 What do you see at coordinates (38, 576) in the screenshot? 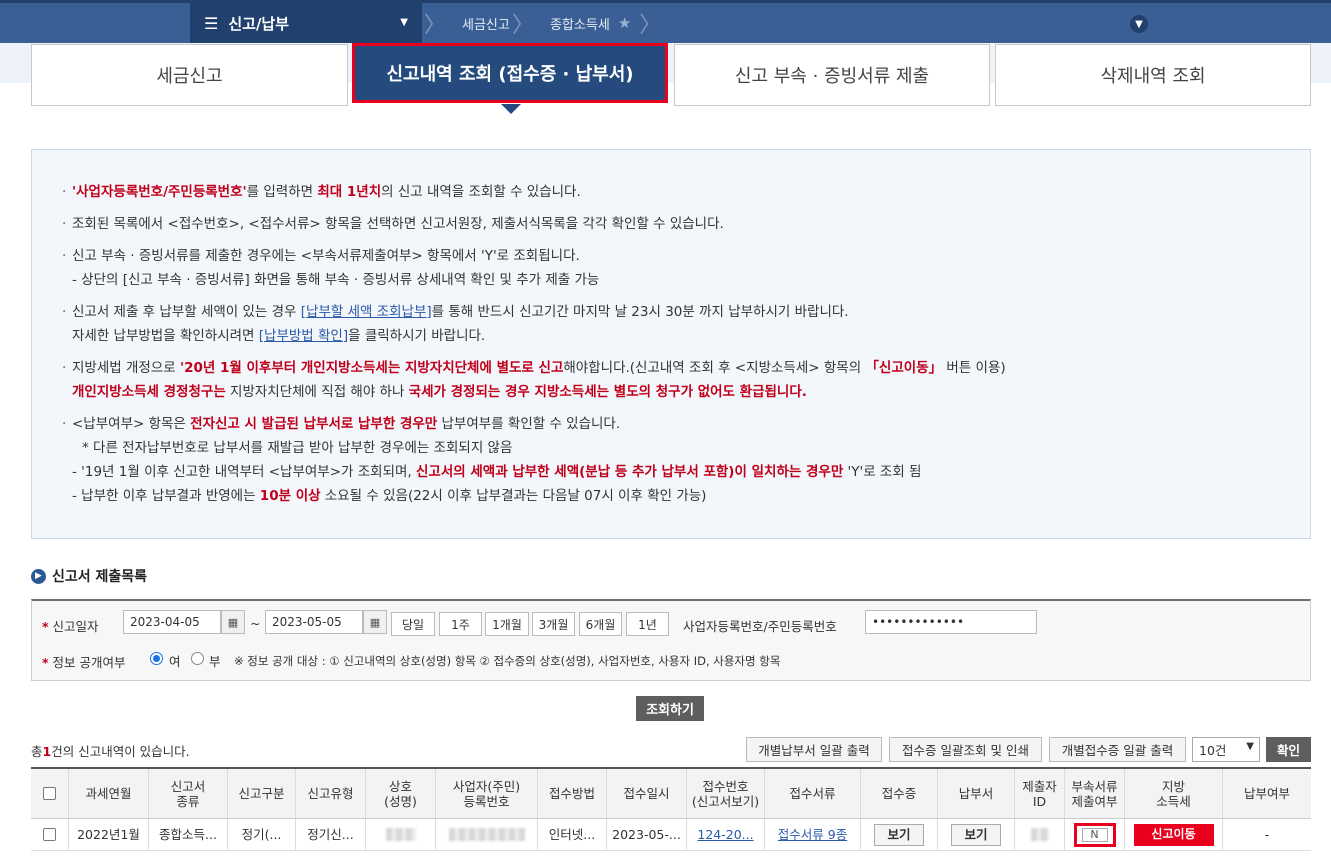
I see `arrow-right-icon: ▶` at bounding box center [38, 576].